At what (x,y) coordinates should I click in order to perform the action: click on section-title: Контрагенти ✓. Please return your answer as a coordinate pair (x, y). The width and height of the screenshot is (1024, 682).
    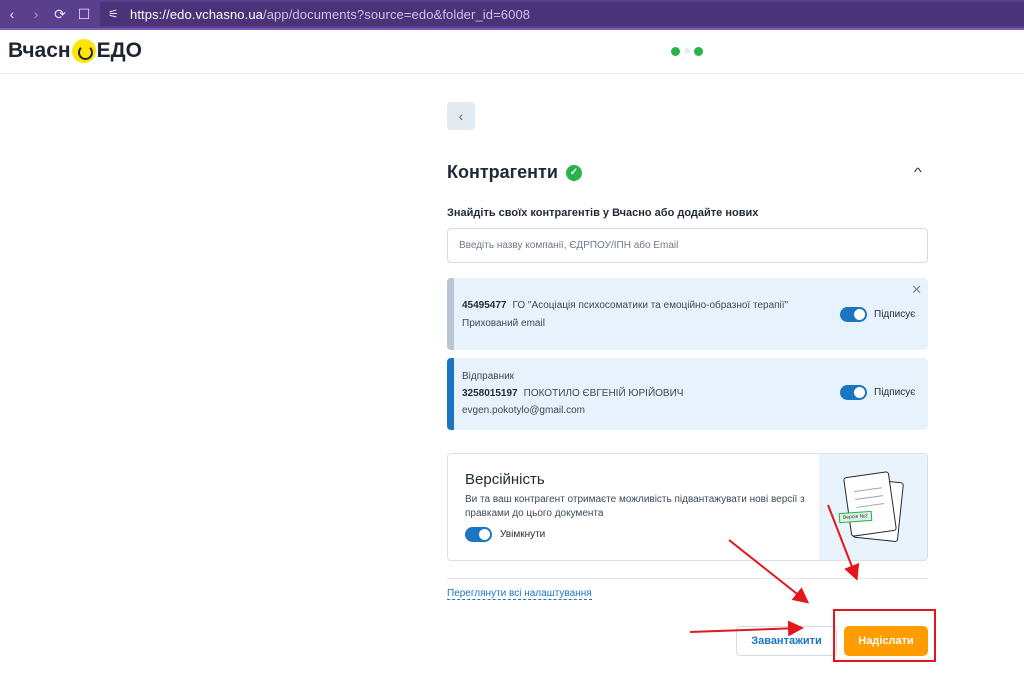
    Looking at the image, I should click on (514, 172).